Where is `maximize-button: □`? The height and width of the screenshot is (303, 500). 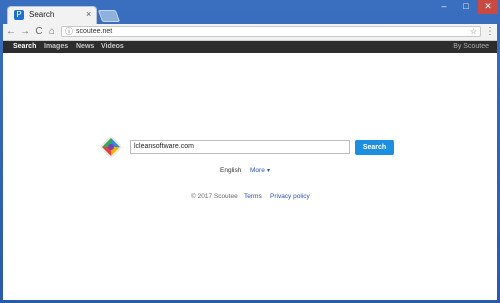 maximize-button: □ is located at coordinates (466, 7).